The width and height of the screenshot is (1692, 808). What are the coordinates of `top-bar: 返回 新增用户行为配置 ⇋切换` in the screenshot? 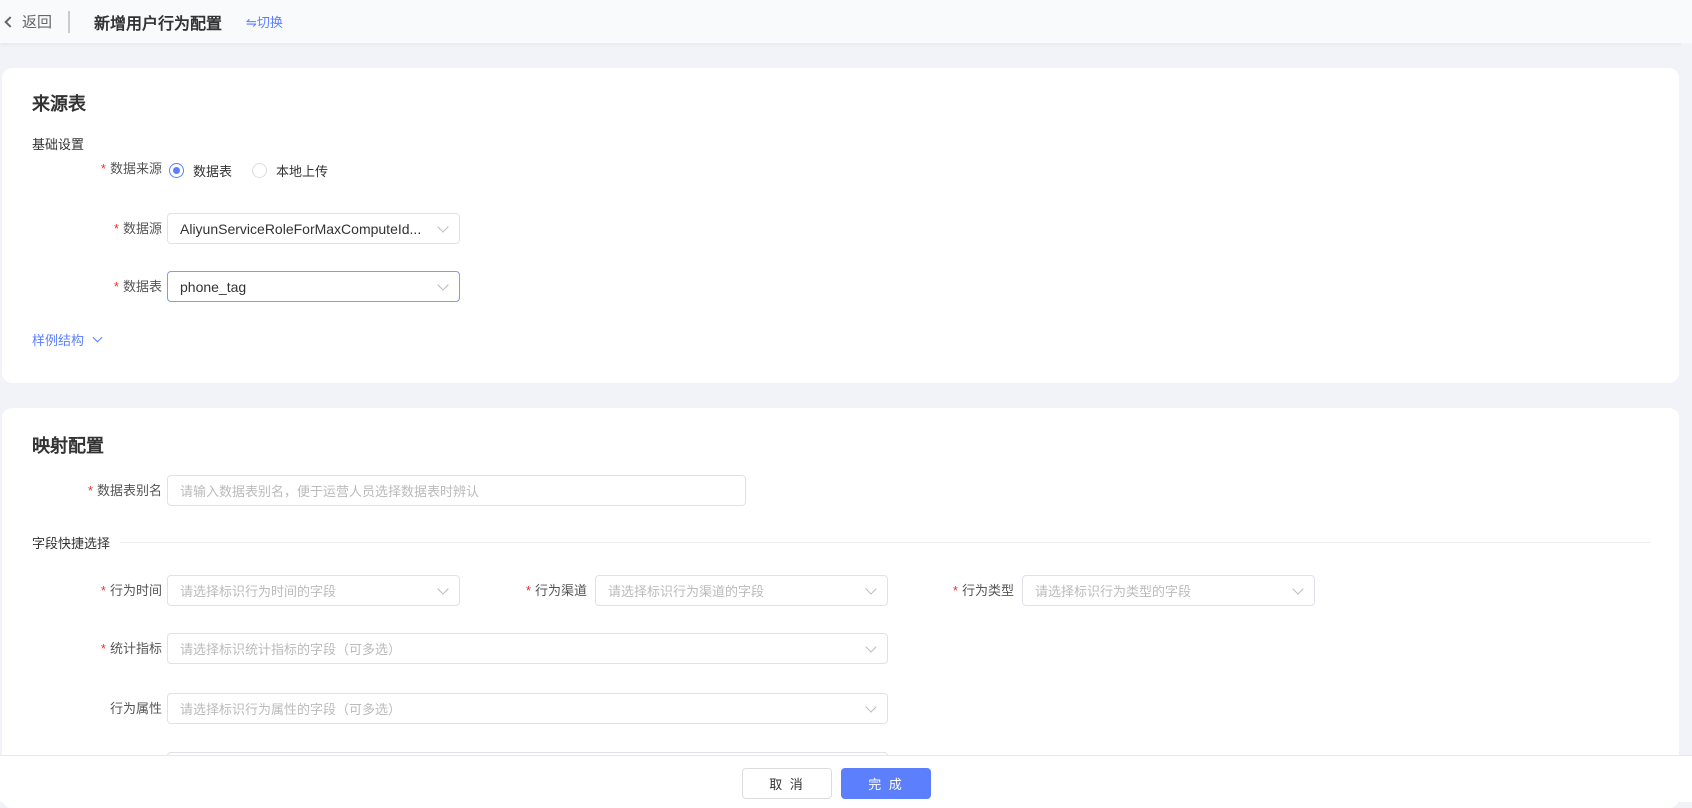 It's located at (846, 21).